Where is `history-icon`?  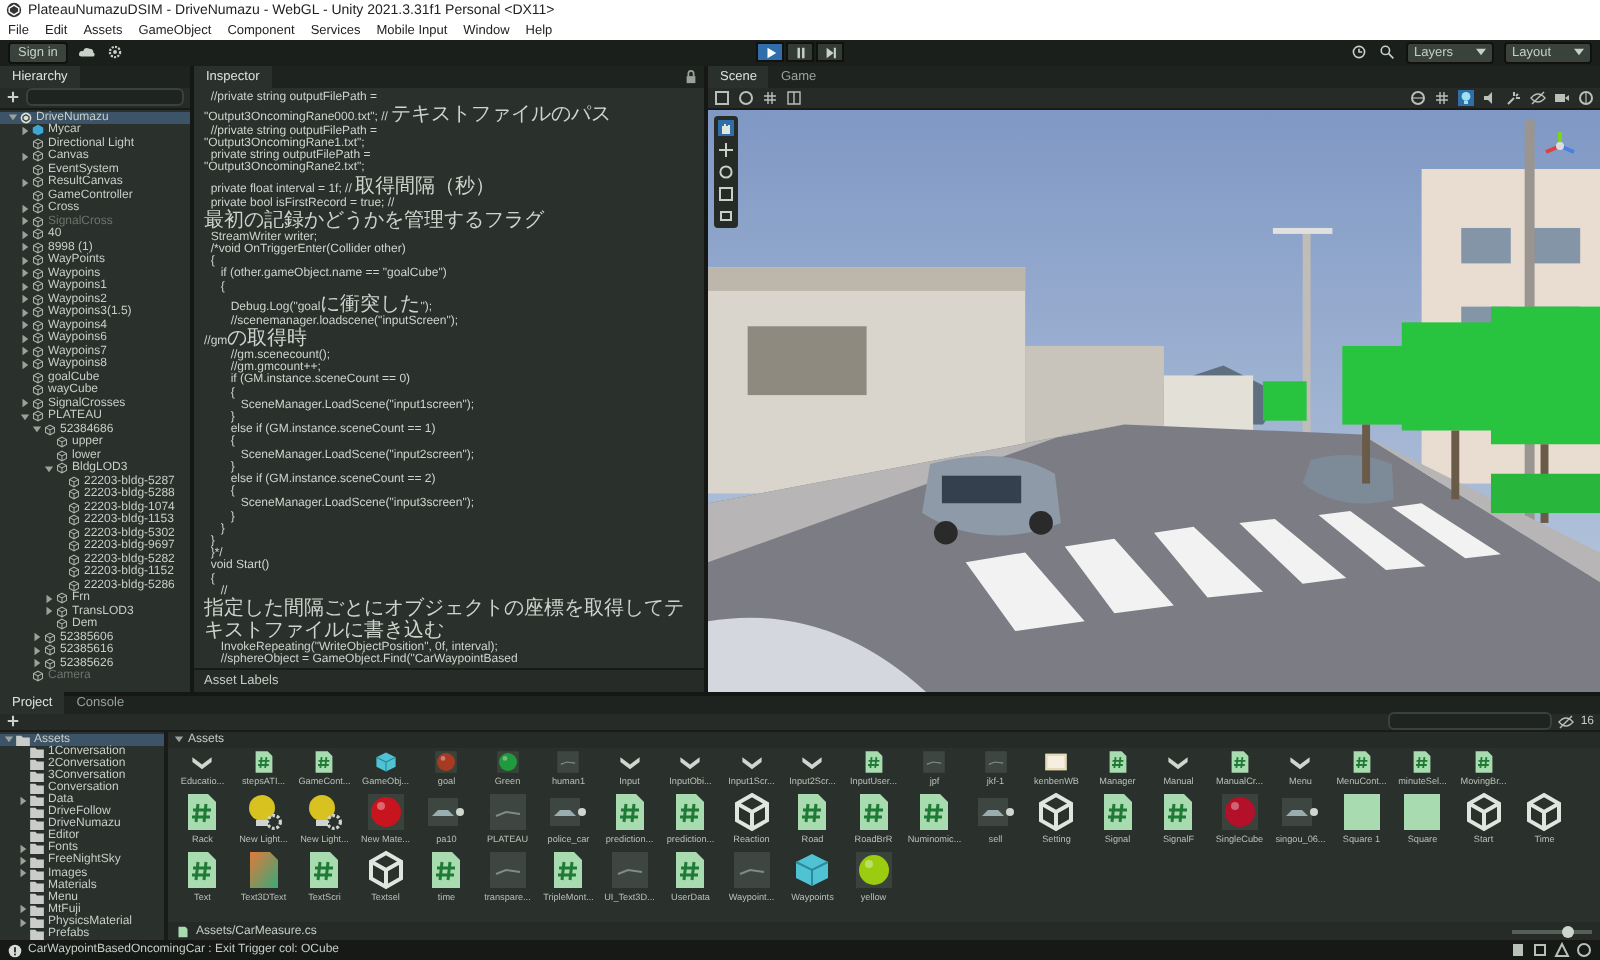 history-icon is located at coordinates (1359, 52).